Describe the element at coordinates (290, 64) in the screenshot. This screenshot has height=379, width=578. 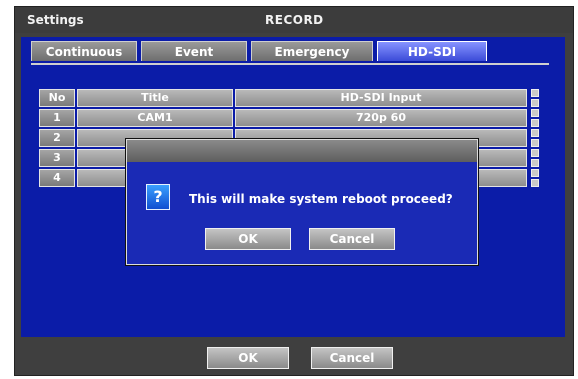
I see `tab-divider` at that location.